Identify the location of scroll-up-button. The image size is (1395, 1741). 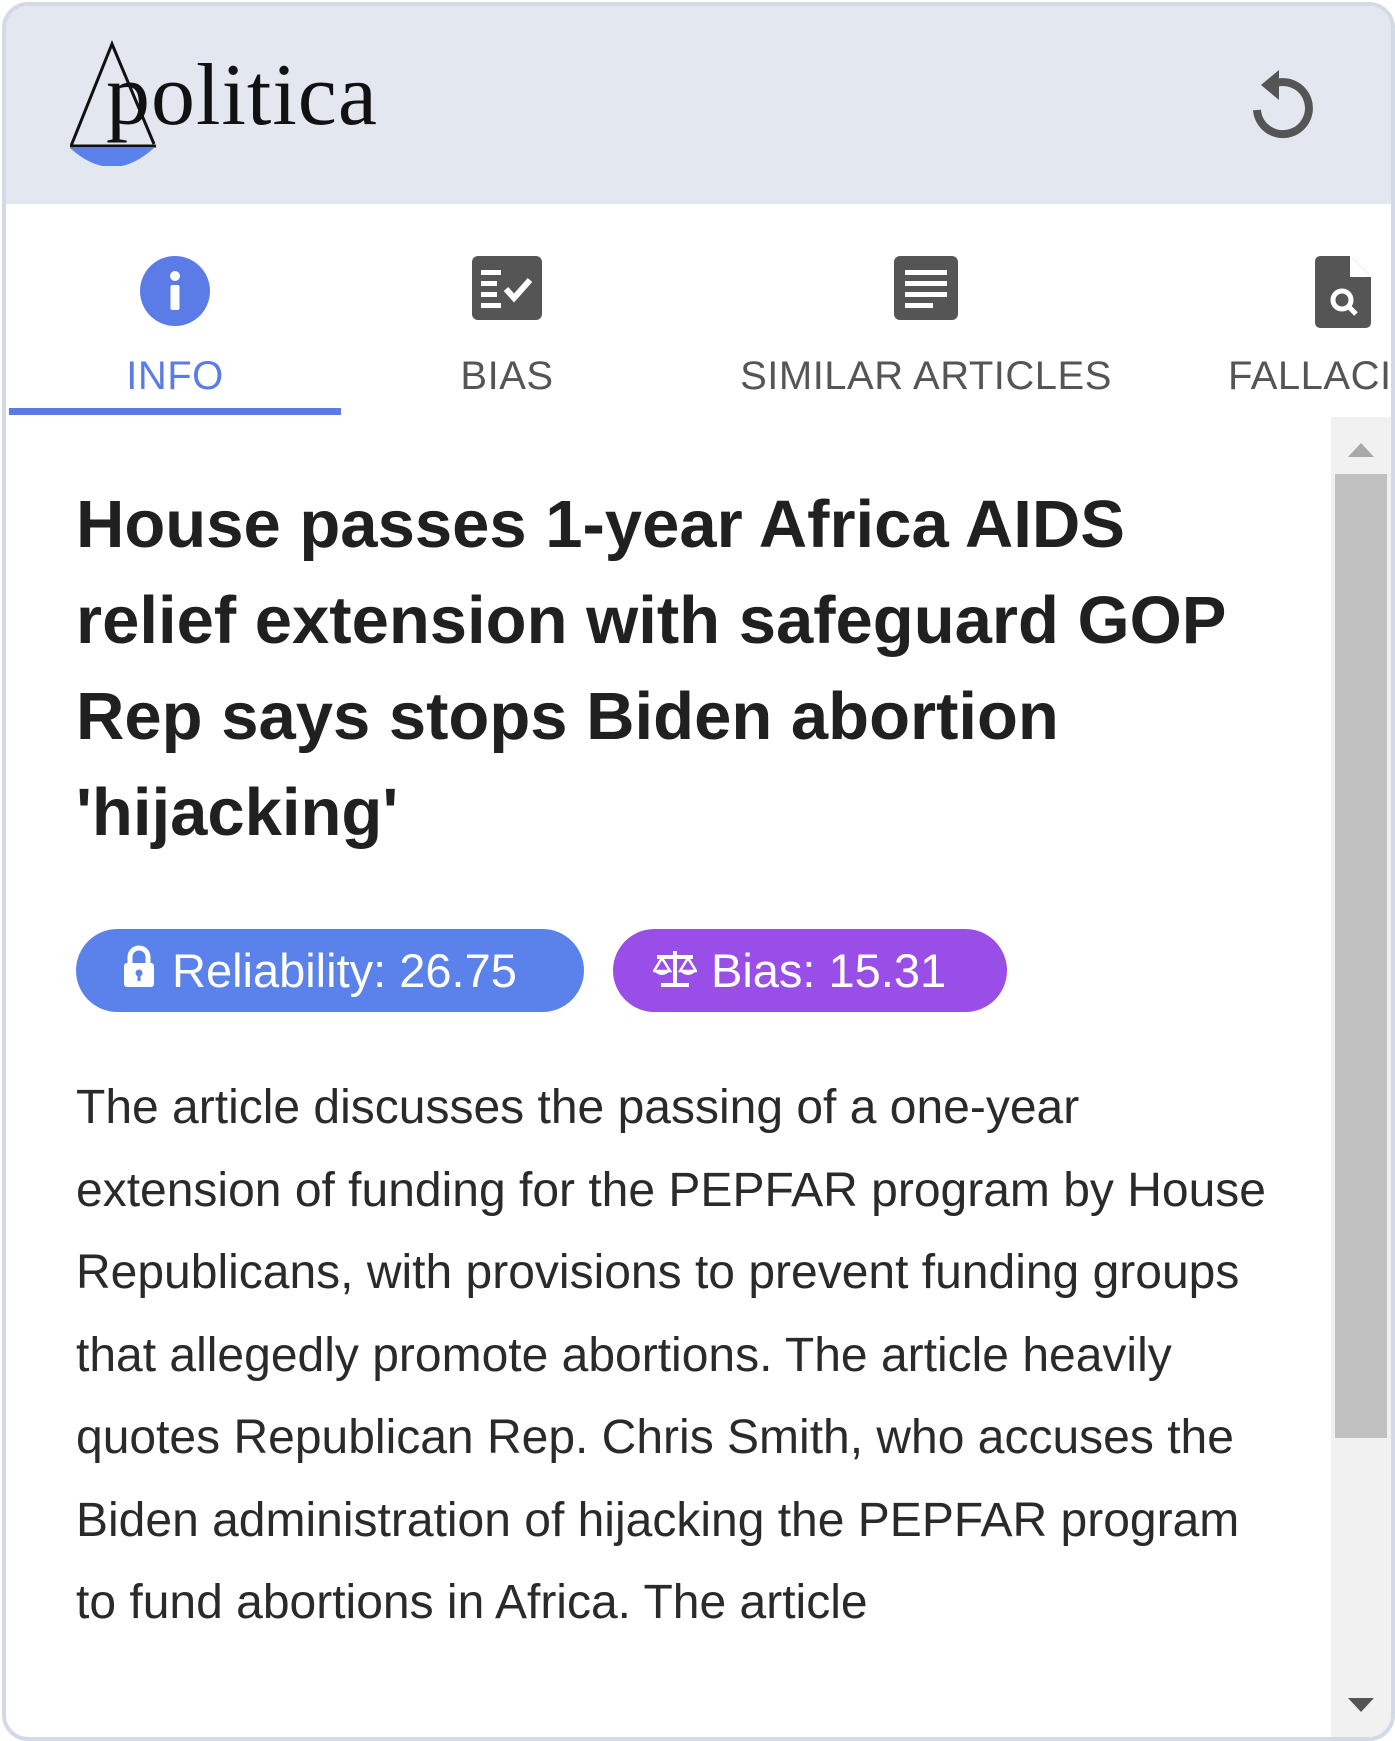
(1361, 448).